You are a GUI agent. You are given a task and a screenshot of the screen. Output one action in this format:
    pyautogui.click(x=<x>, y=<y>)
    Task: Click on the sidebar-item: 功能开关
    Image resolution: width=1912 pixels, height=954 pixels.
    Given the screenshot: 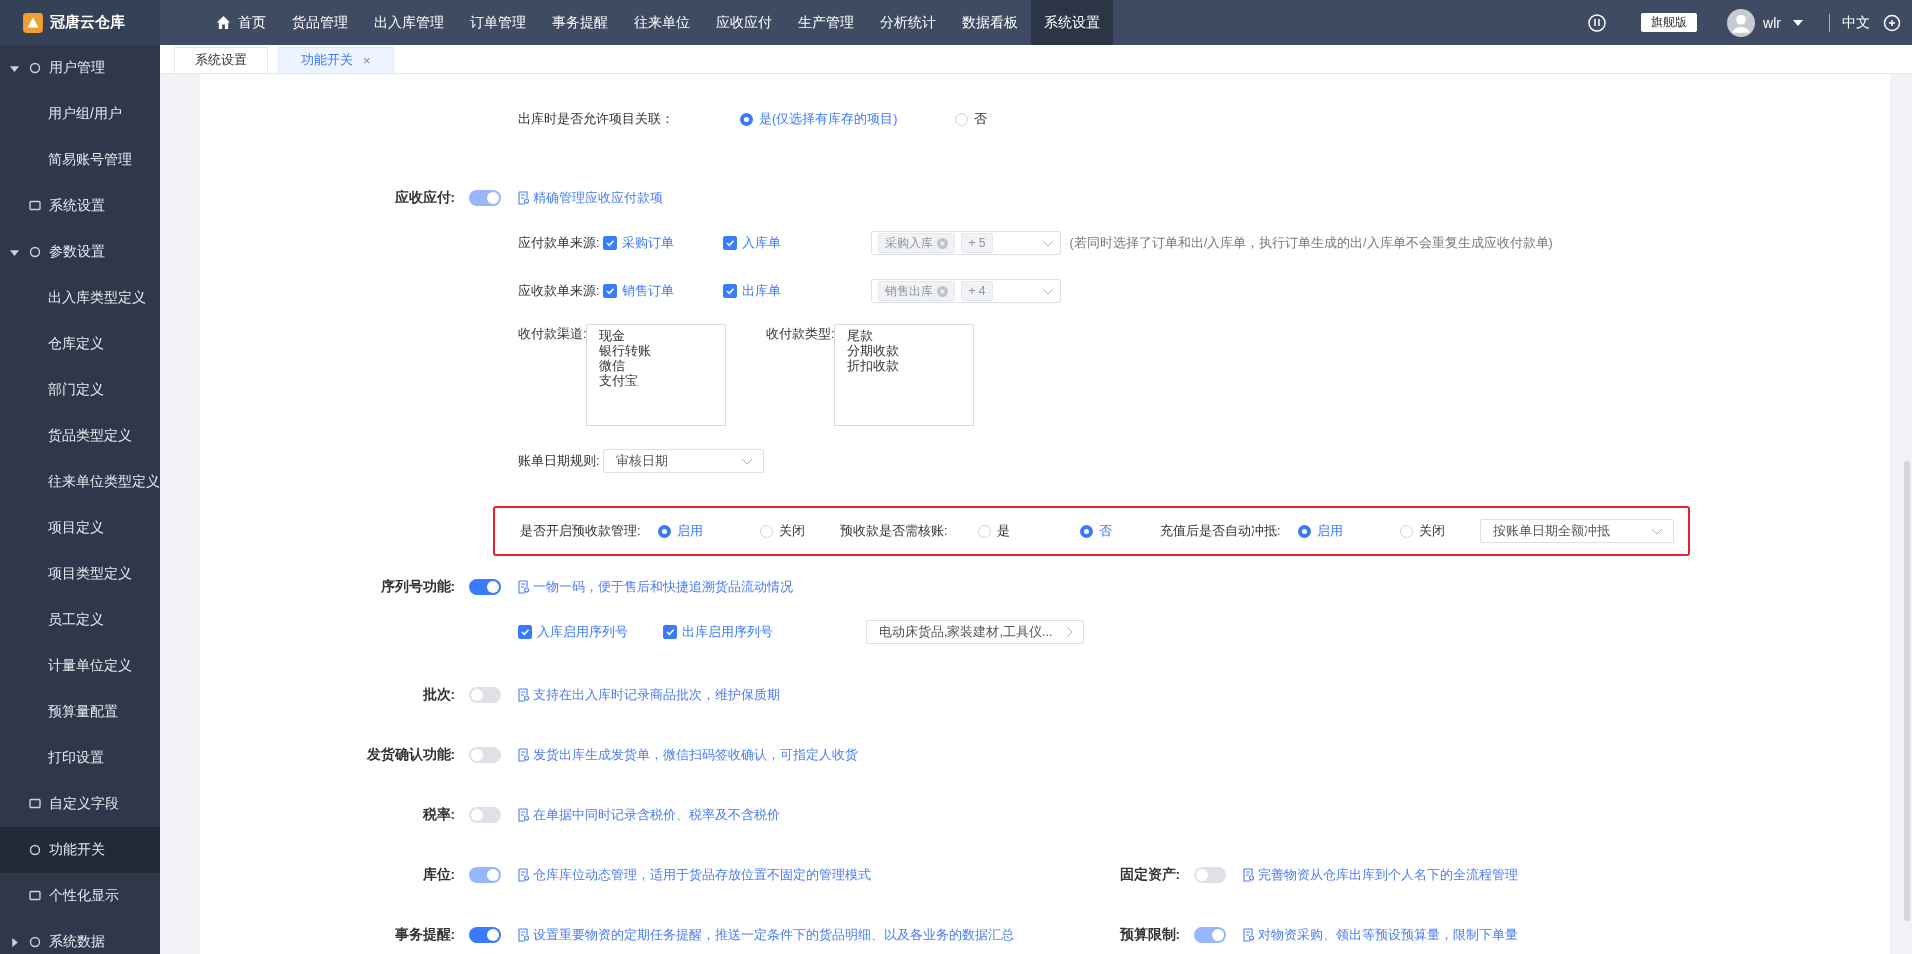 What is the action you would take?
    pyautogui.click(x=80, y=850)
    